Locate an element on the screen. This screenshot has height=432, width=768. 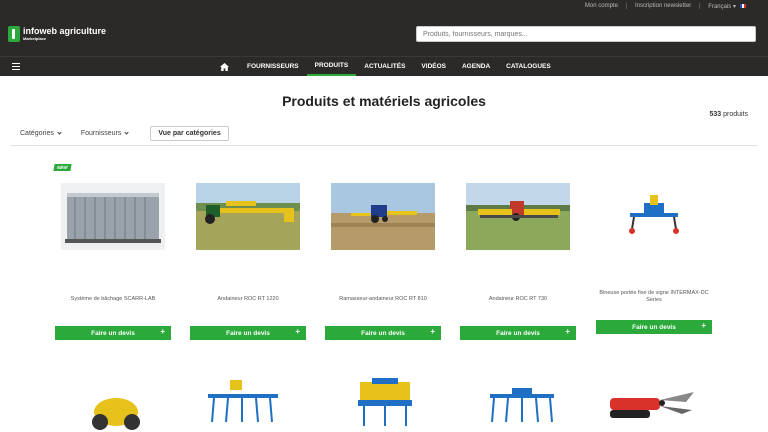
new-badge: NEW is located at coordinates (62, 167).